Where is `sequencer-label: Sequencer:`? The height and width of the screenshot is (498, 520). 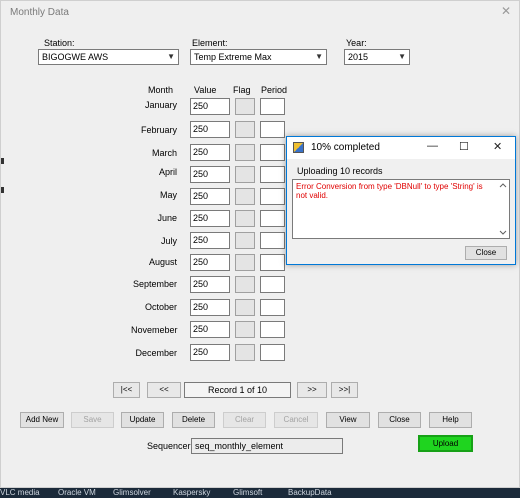
sequencer-label: Sequencer: is located at coordinates (170, 446).